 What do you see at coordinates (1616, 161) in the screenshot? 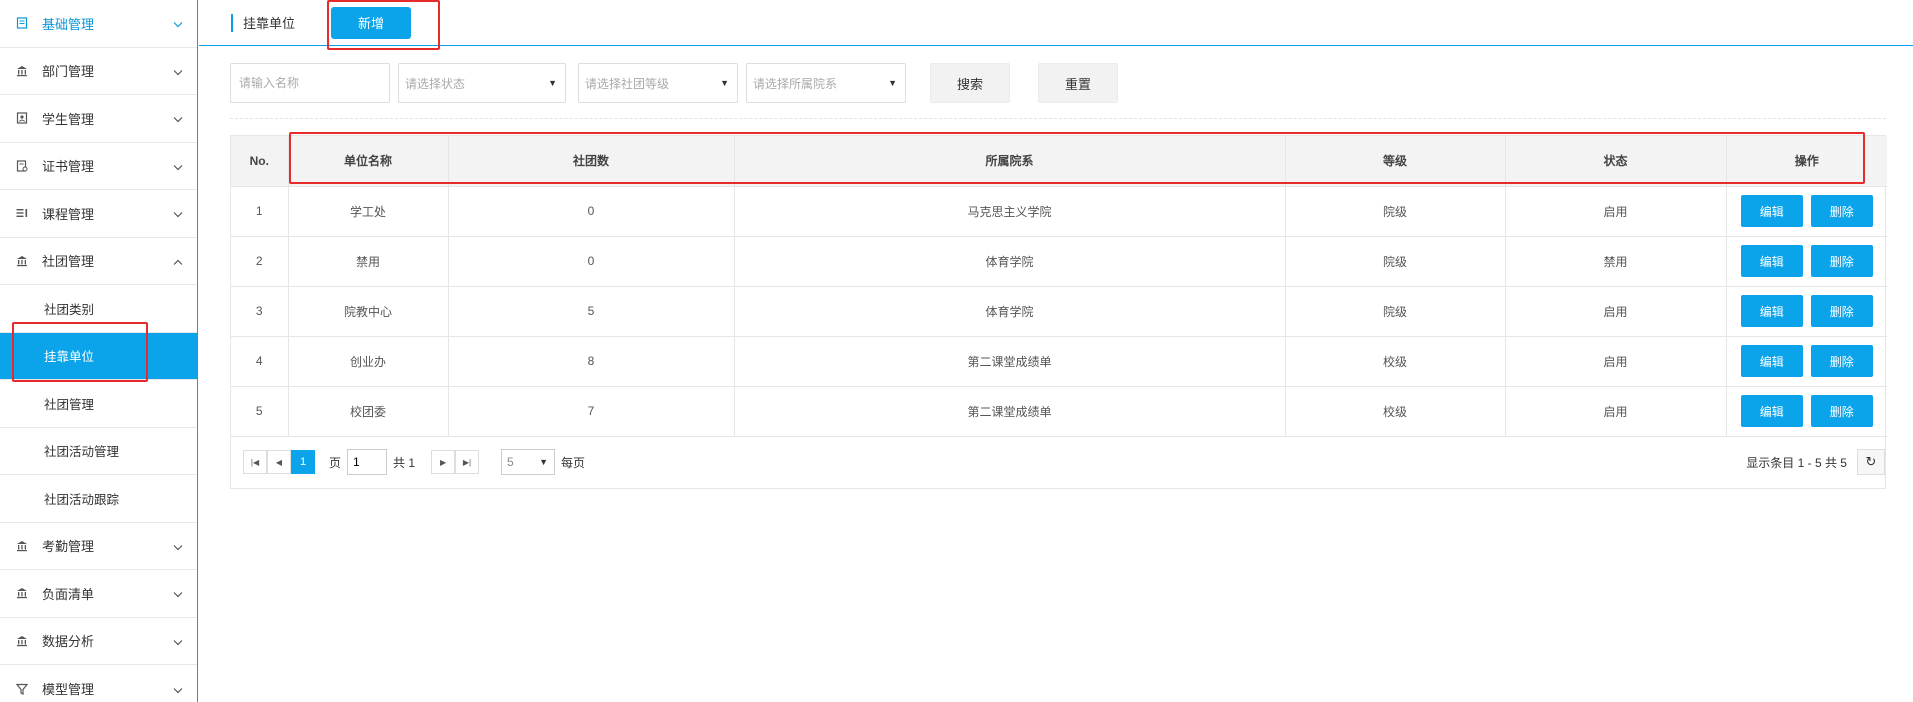
I see `column-header-status: 状态` at bounding box center [1616, 161].